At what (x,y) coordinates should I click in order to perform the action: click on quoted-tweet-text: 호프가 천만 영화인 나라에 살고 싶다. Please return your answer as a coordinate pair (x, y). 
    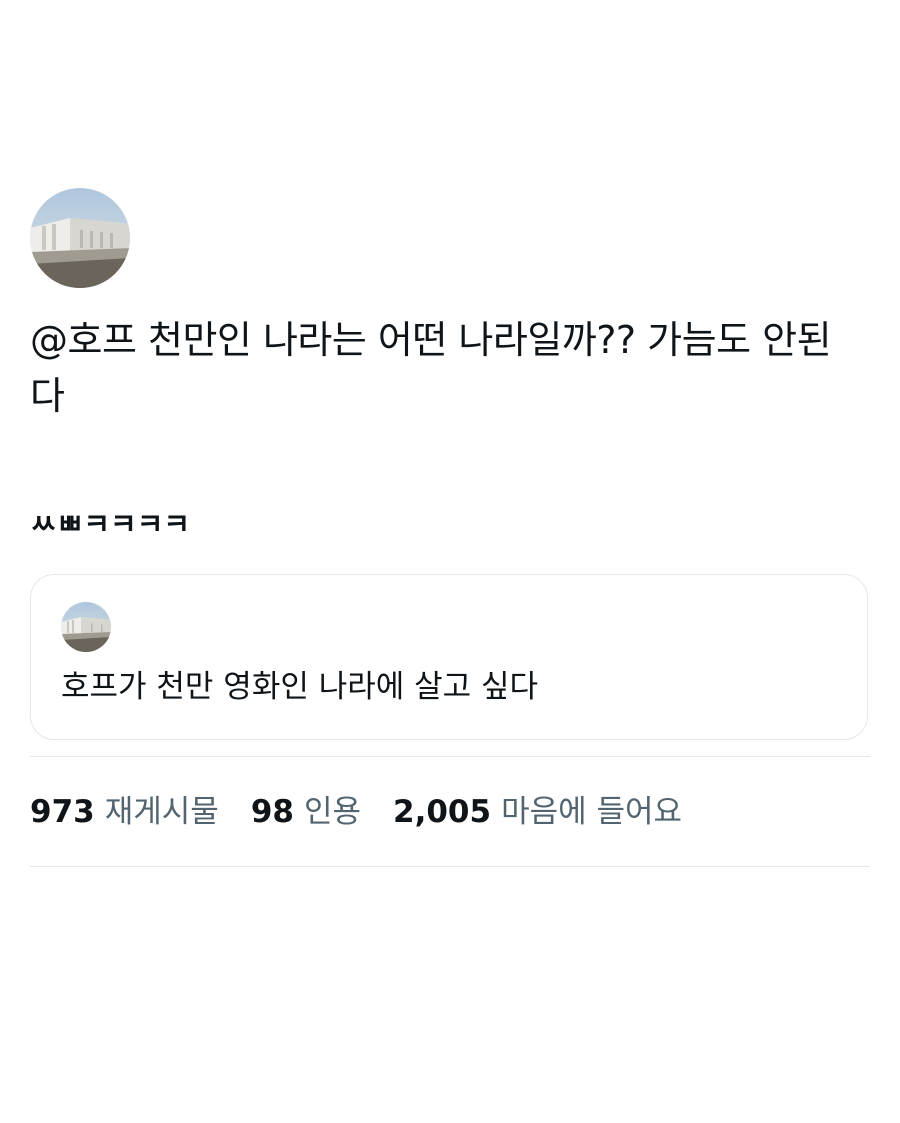
    Looking at the image, I should click on (300, 687).